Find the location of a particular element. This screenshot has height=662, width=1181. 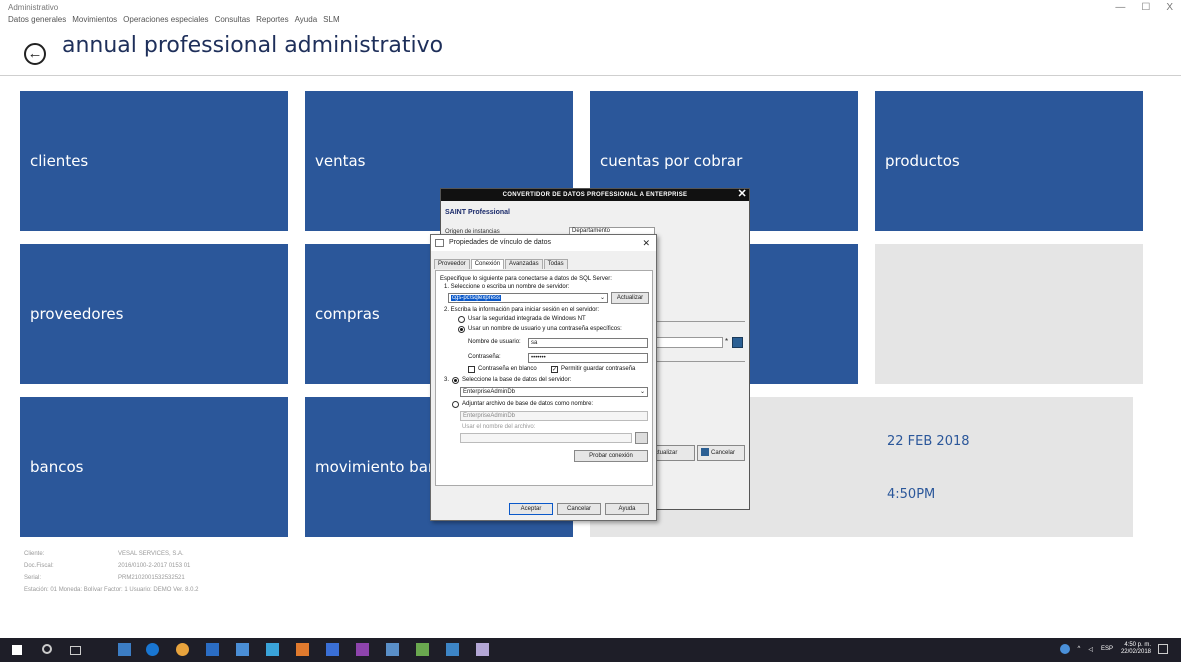

server-combobox: cgs-pc\sqlexpress ⌄ is located at coordinates (528, 298).